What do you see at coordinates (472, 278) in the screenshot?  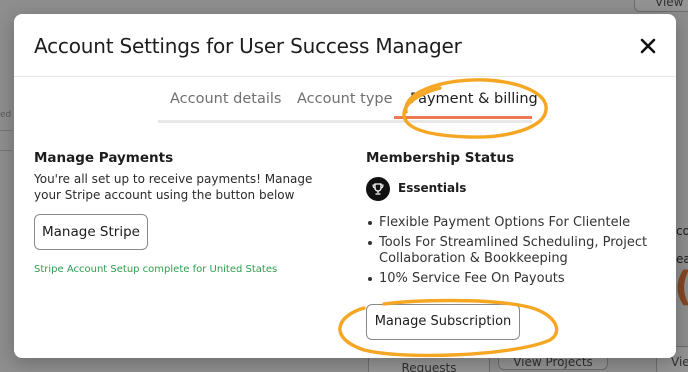 I see `feature-text: 10% Service Fee On Payouts` at bounding box center [472, 278].